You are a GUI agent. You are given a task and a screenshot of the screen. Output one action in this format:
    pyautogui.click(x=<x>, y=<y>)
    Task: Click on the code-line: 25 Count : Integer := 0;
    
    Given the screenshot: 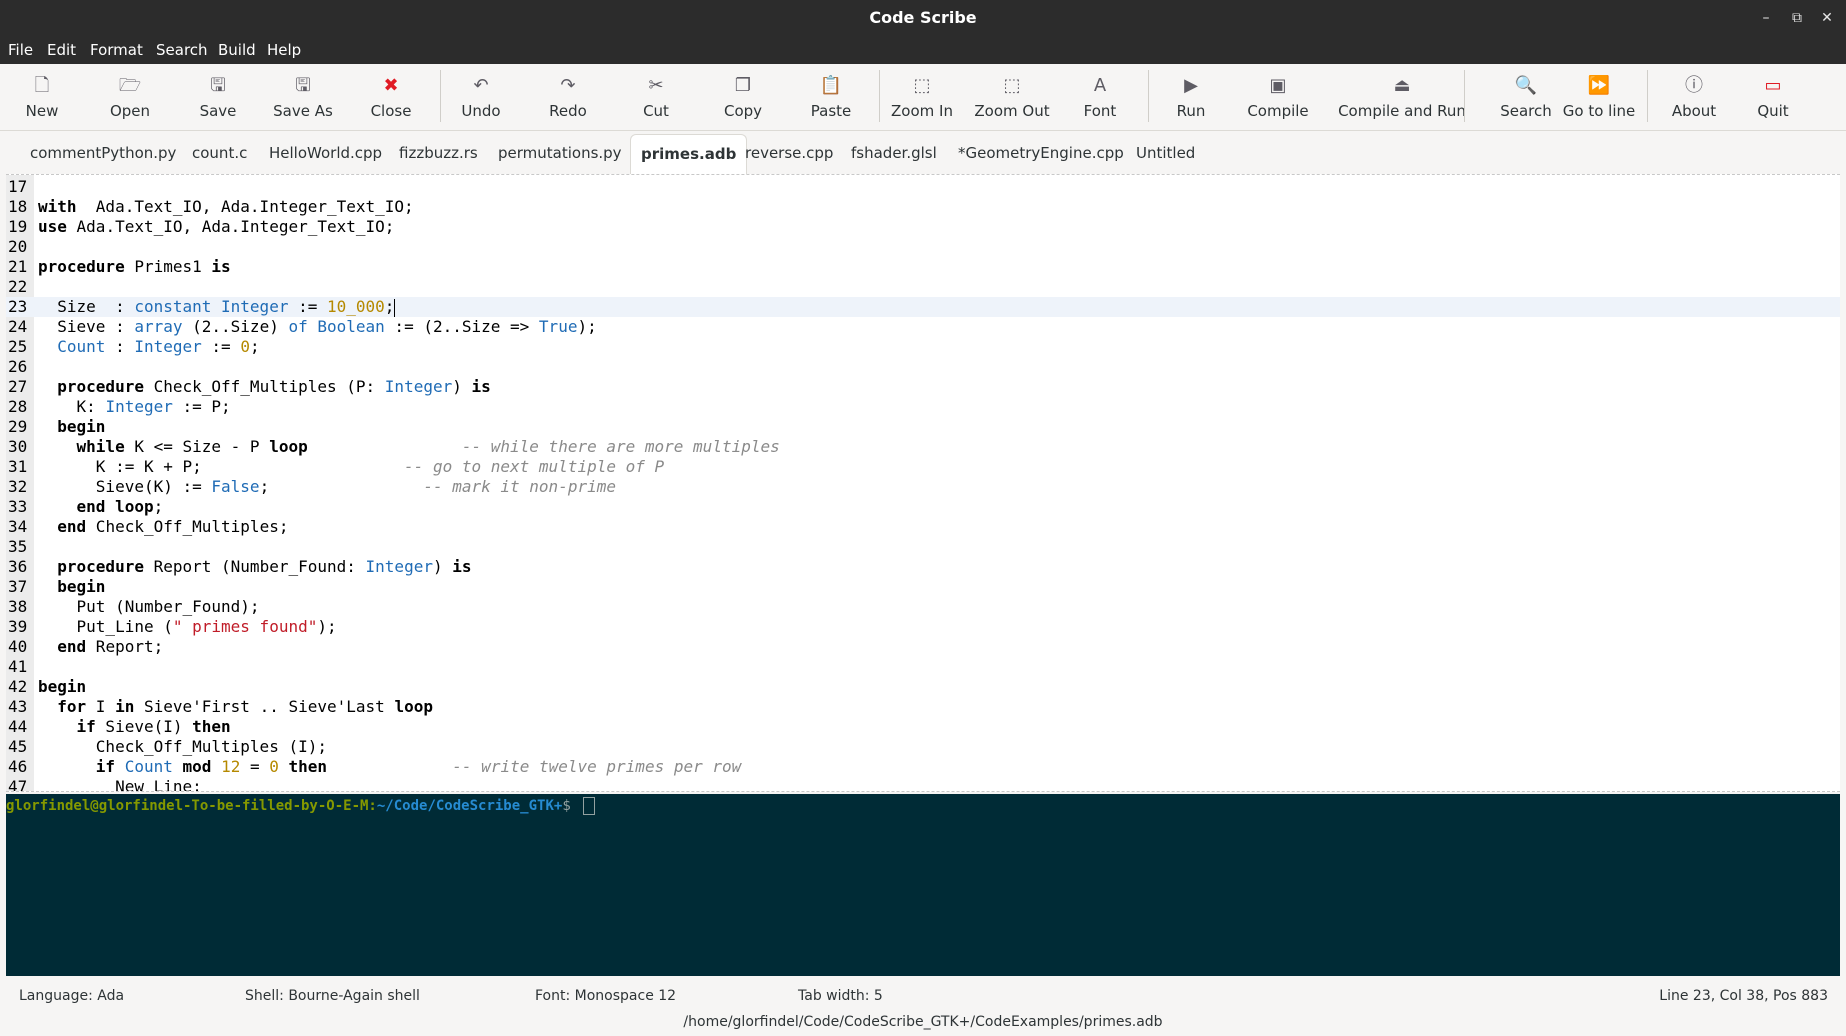 What is the action you would take?
    pyautogui.click(x=923, y=347)
    